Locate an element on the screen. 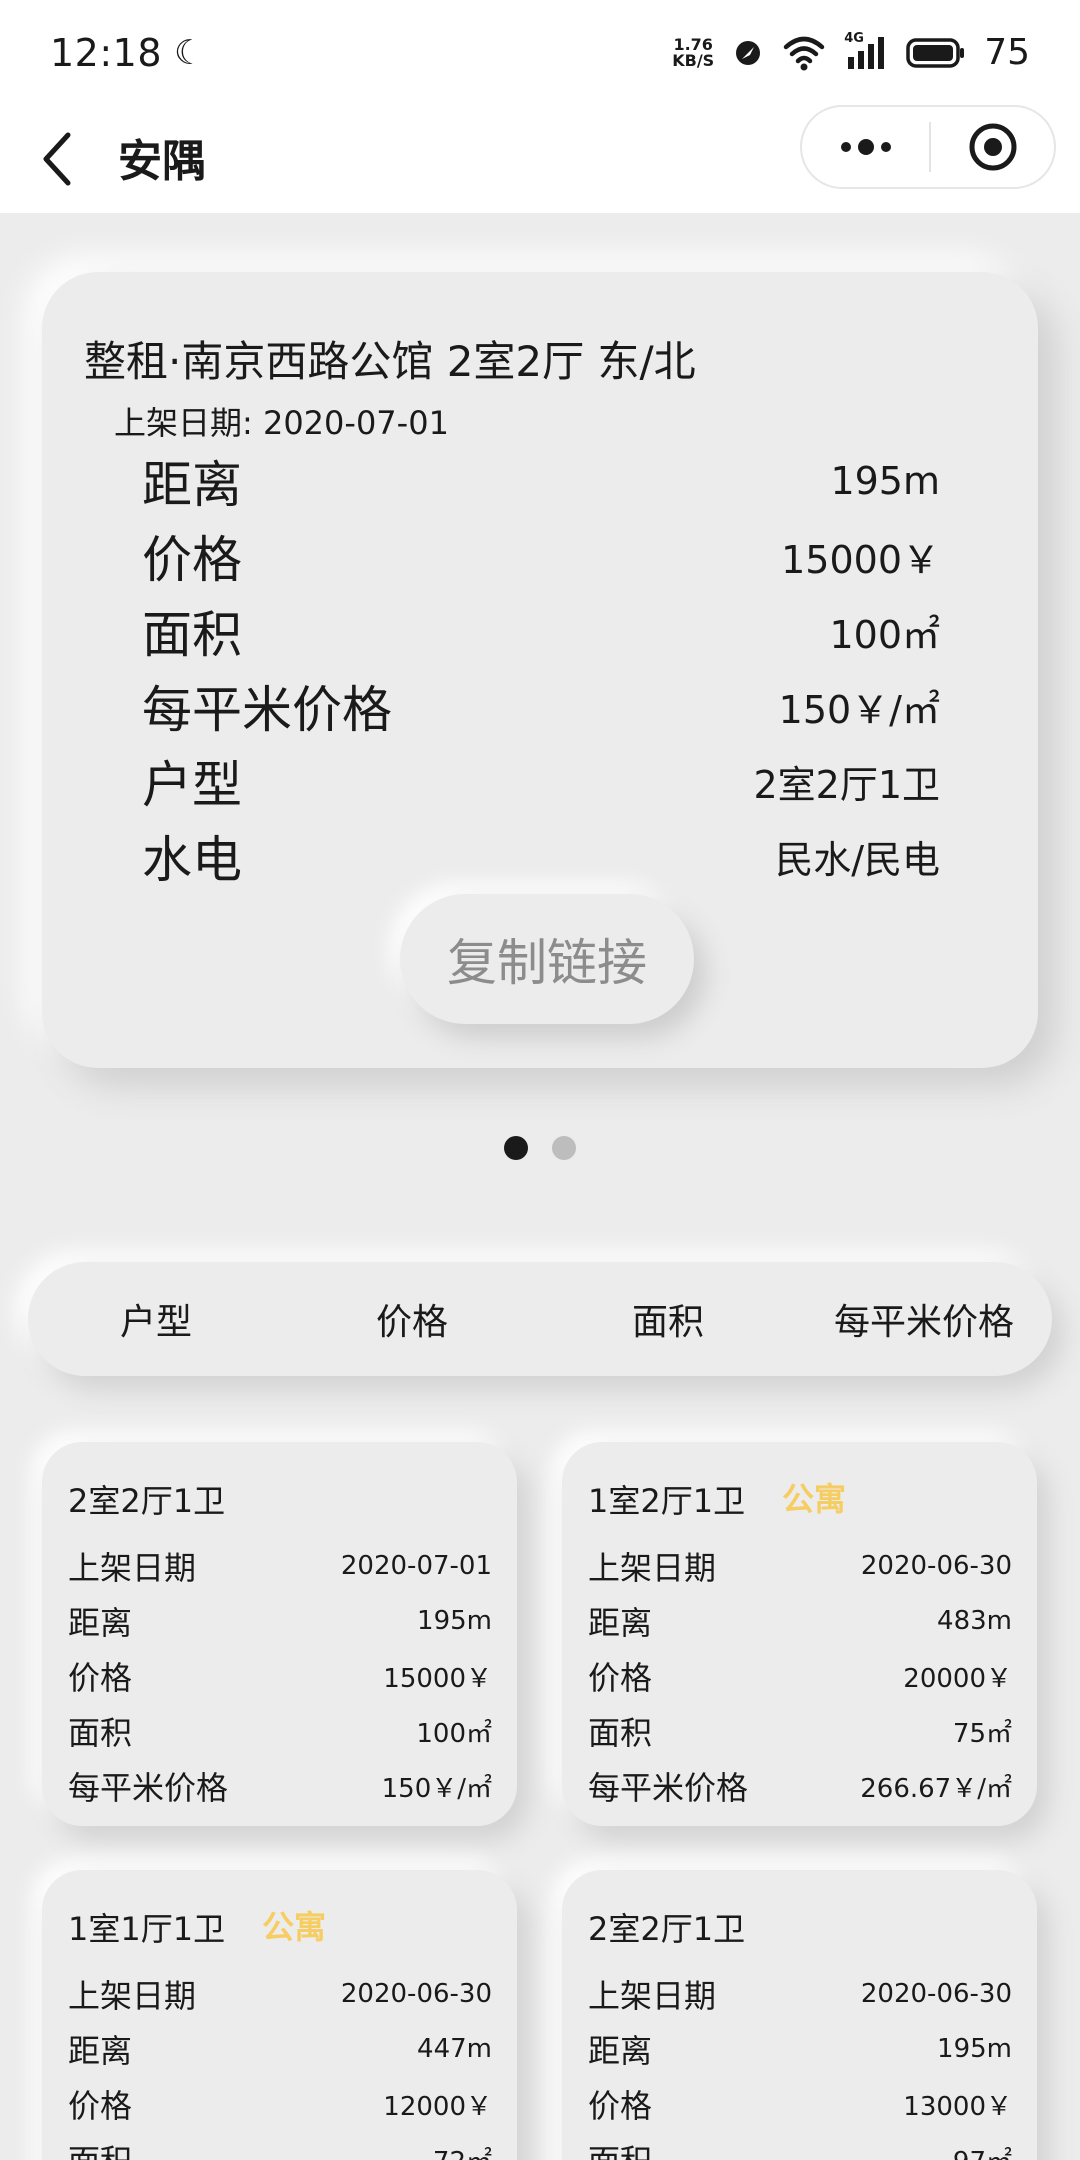 The image size is (1080, 2160). sort-by-price: 价格 is located at coordinates (412, 1319).